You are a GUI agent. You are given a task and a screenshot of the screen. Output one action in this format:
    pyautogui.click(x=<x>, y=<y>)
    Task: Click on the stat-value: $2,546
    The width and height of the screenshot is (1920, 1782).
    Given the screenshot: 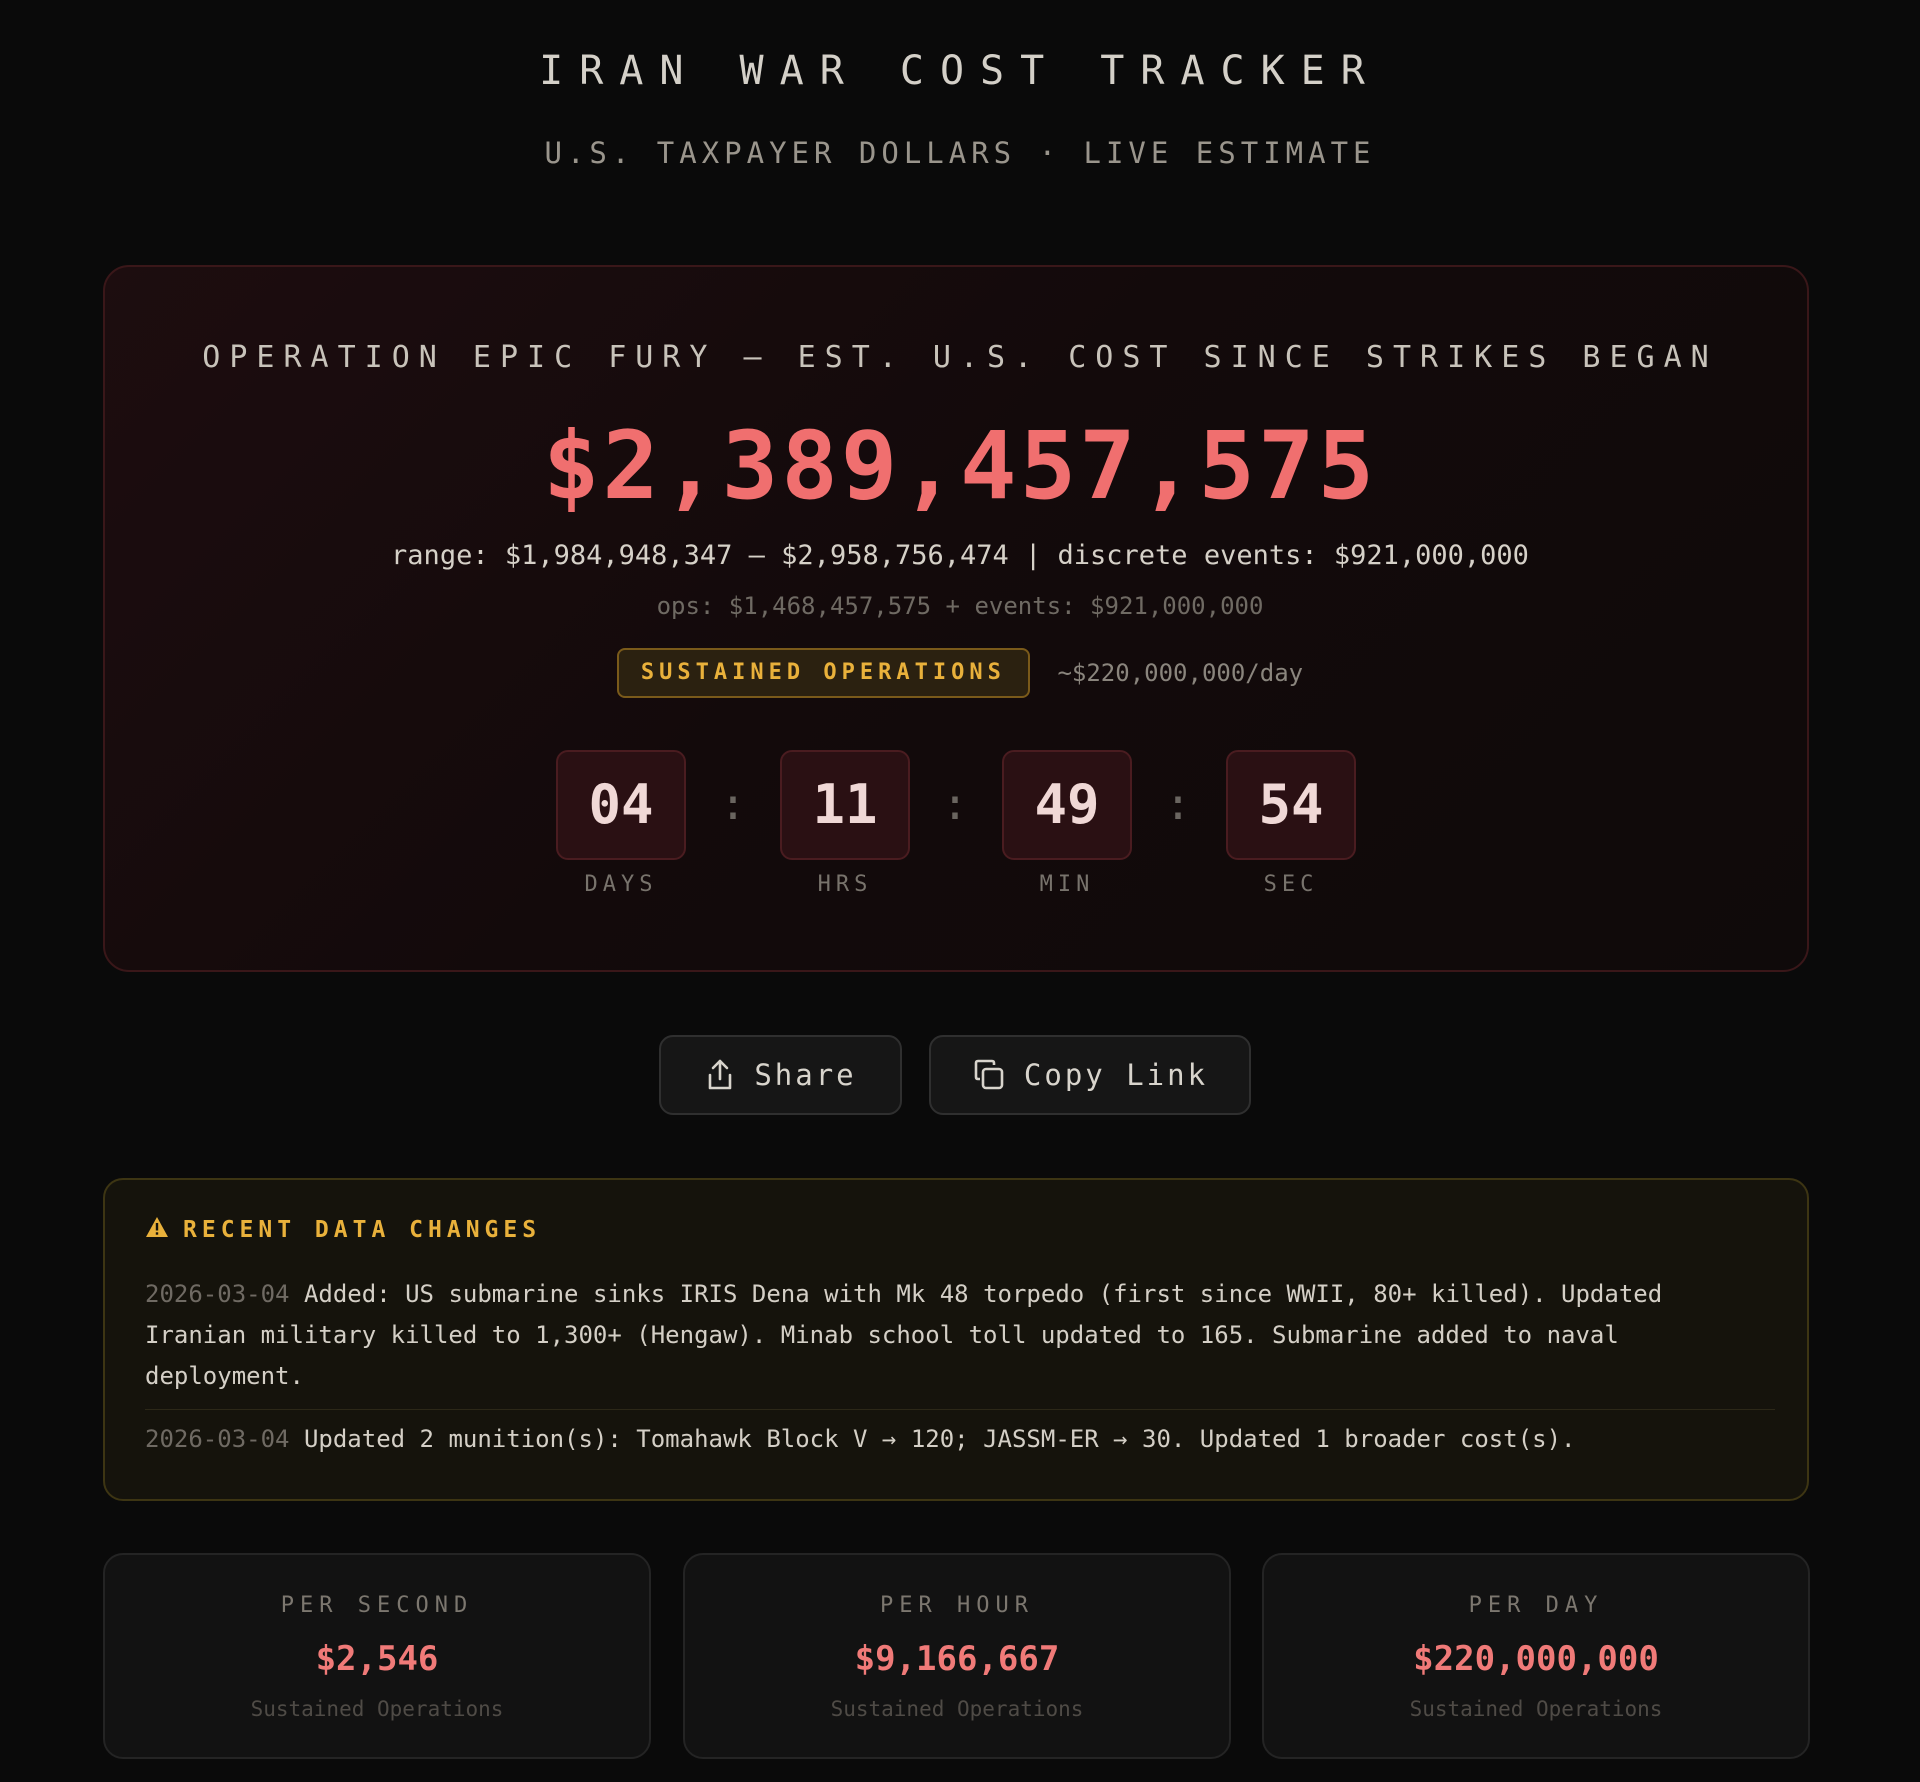 What is the action you would take?
    pyautogui.click(x=377, y=1659)
    